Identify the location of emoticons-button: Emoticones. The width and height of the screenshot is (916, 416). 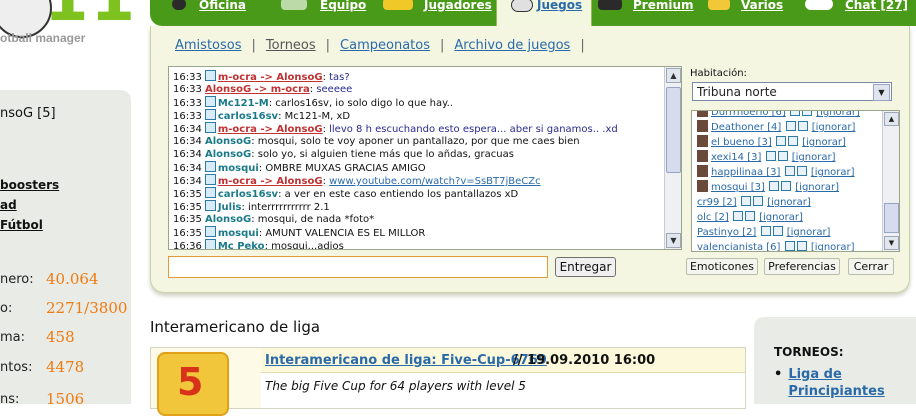
(722, 266).